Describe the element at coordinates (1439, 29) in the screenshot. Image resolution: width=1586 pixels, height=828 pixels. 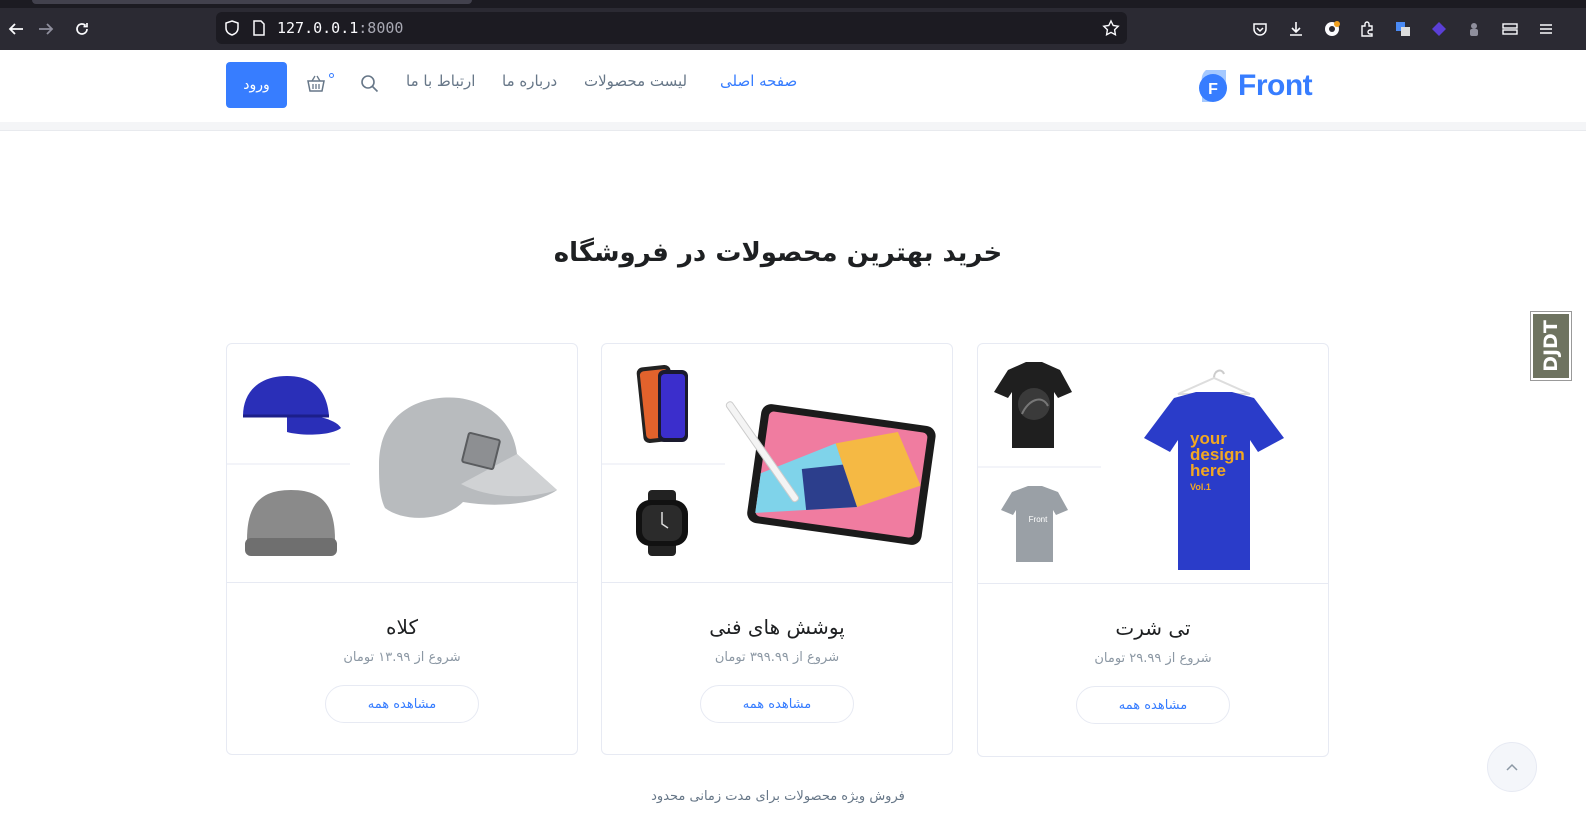
I see `extension-diamond-icon` at that location.